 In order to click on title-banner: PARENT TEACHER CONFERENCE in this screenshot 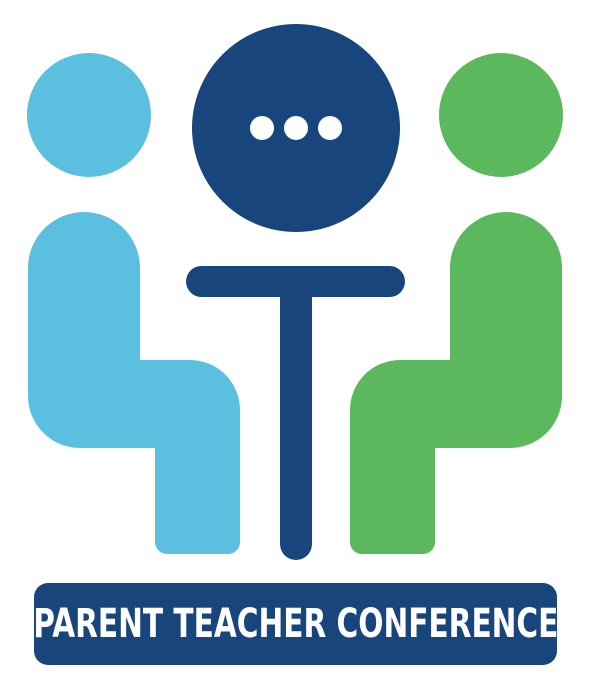, I will do `click(295, 624)`.